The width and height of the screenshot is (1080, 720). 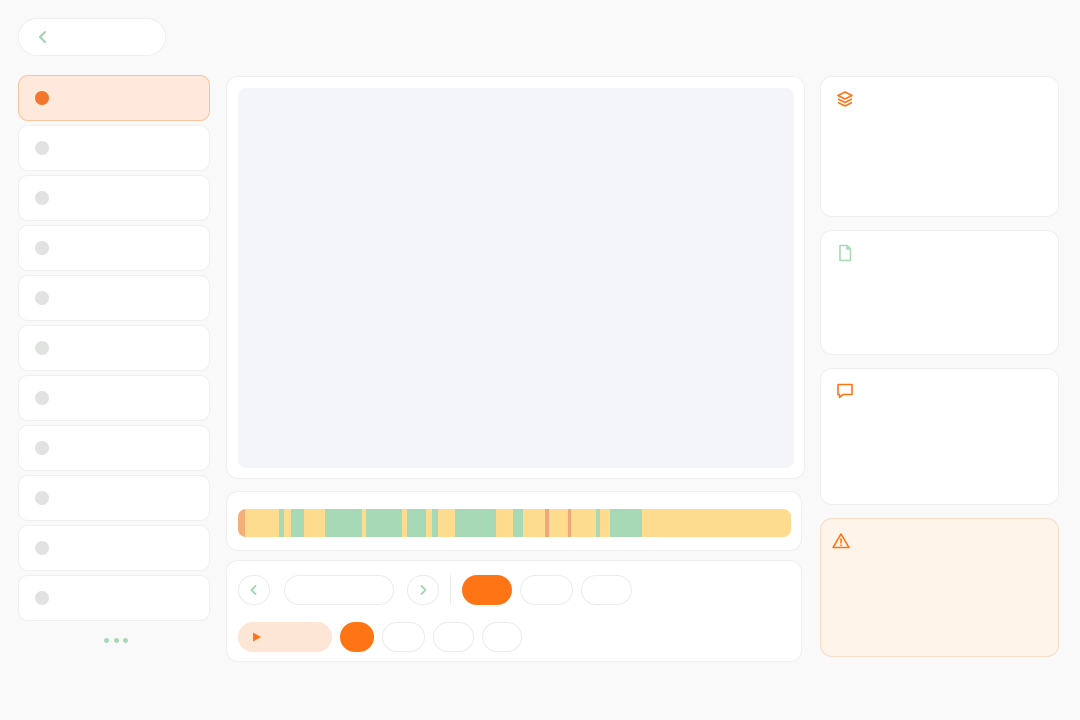 I want to click on timeline-panel, so click(x=514, y=521).